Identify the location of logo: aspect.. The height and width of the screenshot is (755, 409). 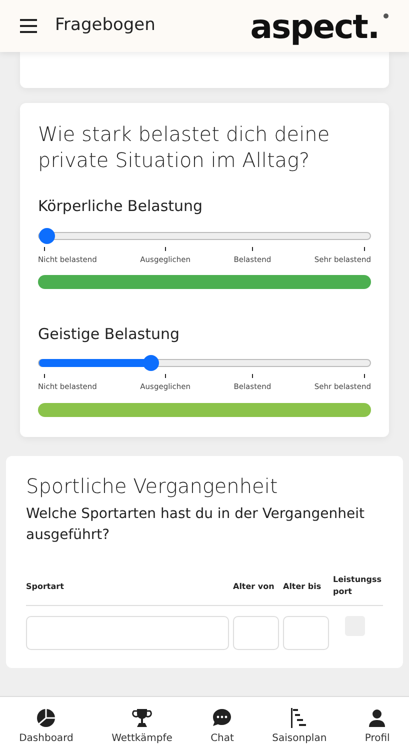
(315, 26).